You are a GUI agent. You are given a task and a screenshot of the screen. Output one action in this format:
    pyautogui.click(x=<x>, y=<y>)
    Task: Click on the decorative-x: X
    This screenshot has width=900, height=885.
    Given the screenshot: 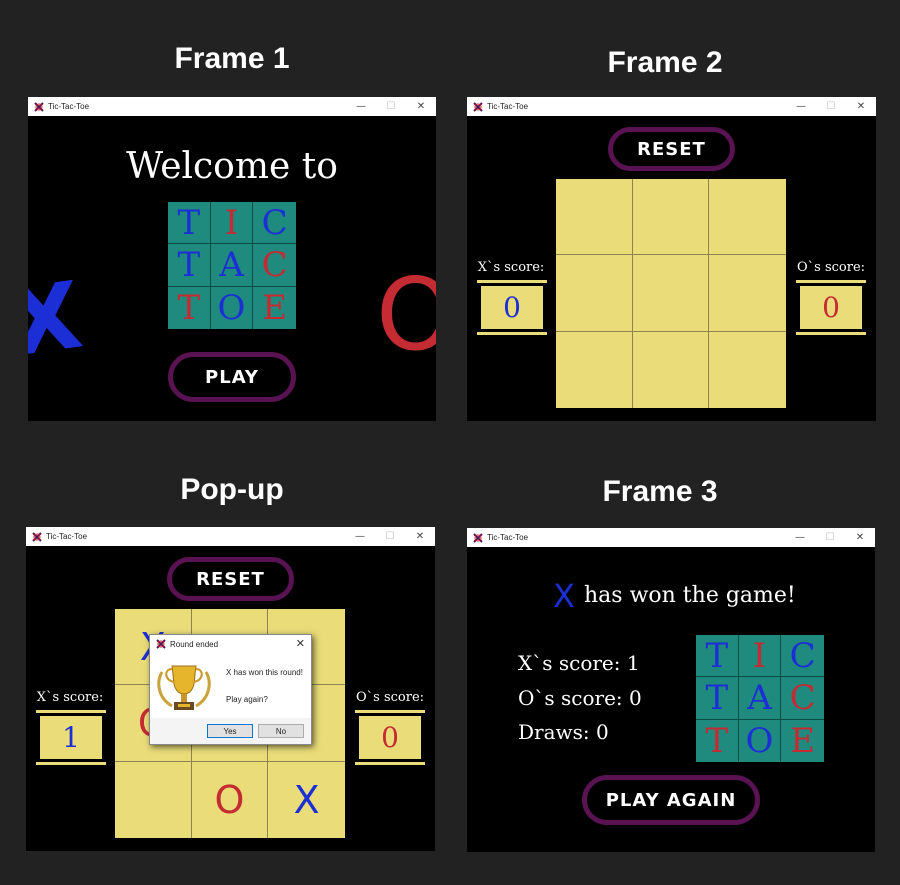 What is the action you would take?
    pyautogui.click(x=58, y=319)
    